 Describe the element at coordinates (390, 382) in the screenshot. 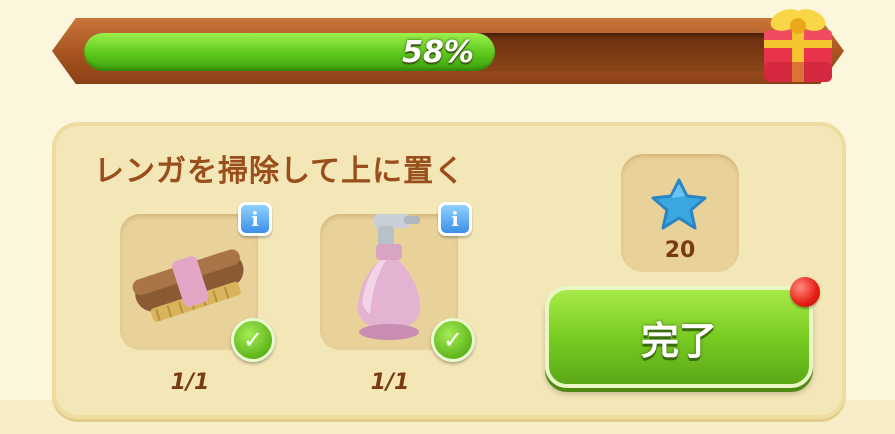

I see `item-count-spray: 1/1` at that location.